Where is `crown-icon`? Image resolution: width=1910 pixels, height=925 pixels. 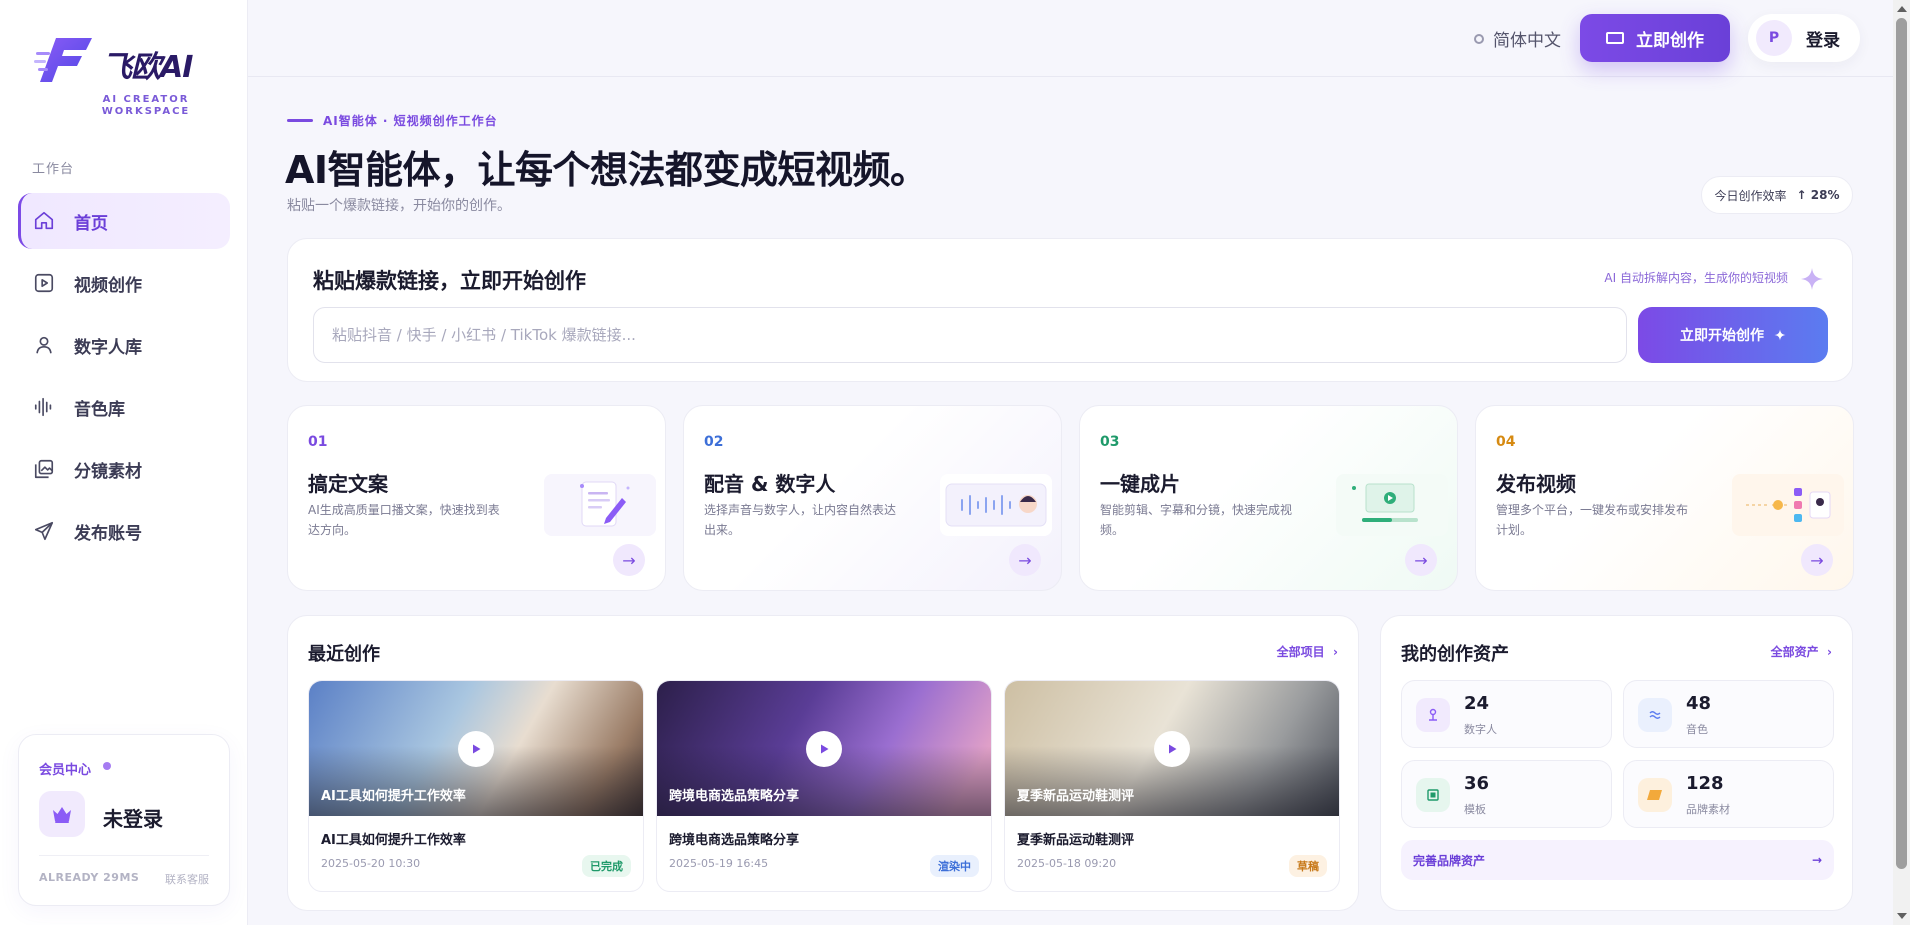
crown-icon is located at coordinates (62, 814).